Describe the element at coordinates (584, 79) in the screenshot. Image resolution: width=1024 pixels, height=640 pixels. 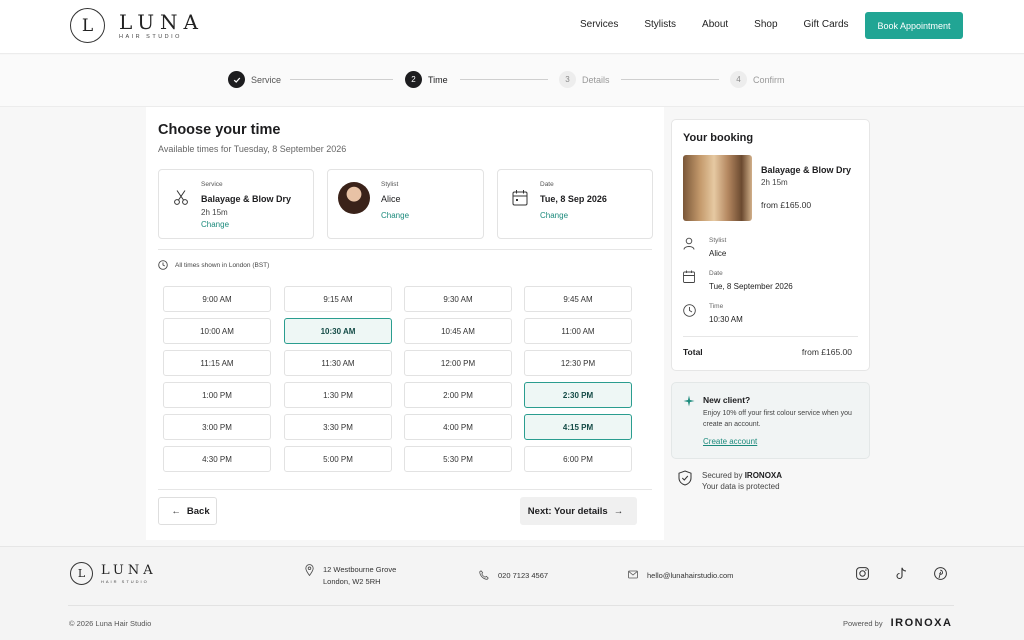
I see `step-details: 3 Details` at that location.